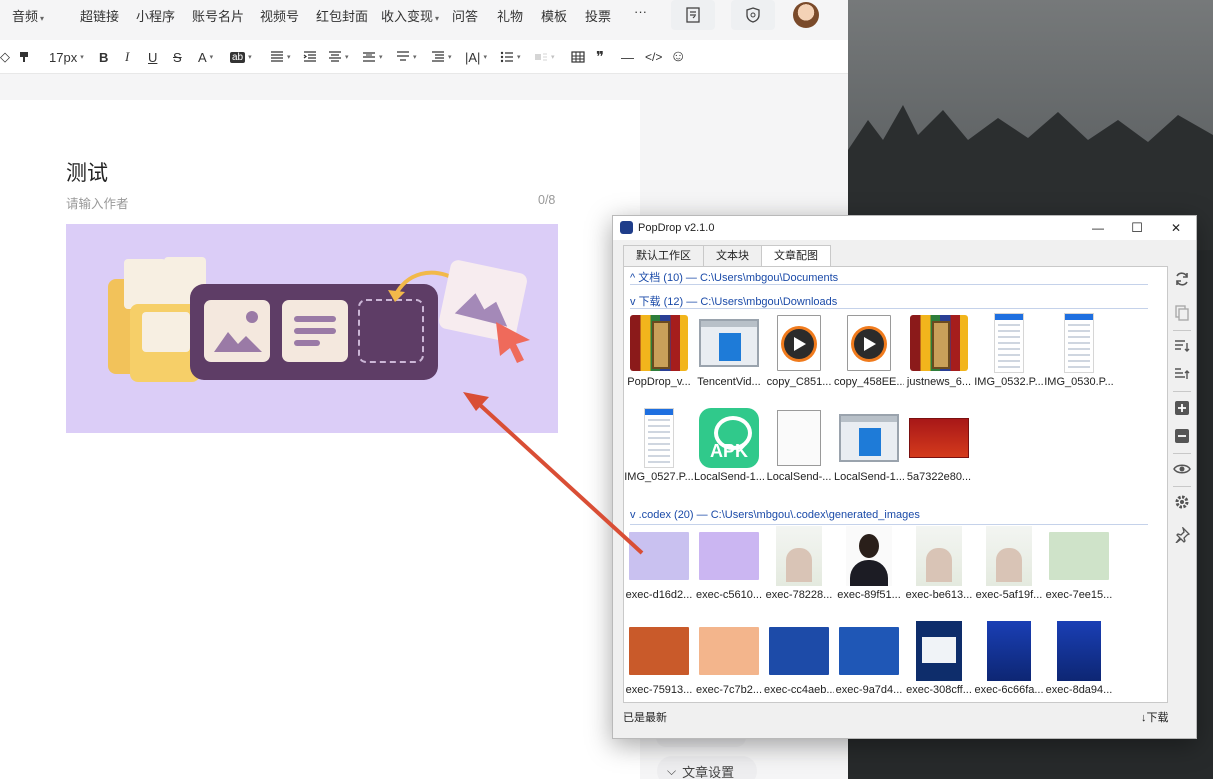 This screenshot has height=779, width=1213. Describe the element at coordinates (544, 57) in the screenshot. I see `float-icon: ▾` at that location.